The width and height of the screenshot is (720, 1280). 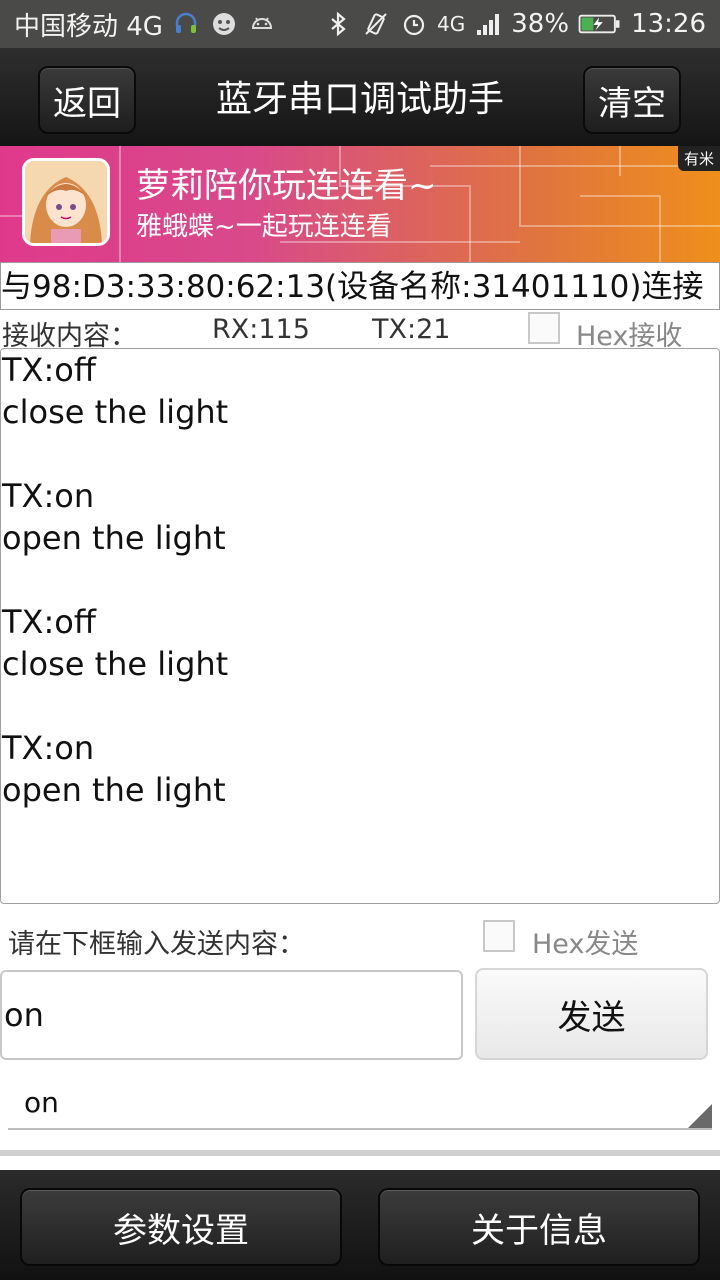 What do you see at coordinates (585, 941) in the screenshot?
I see `hex-send-label: Hex发送` at bounding box center [585, 941].